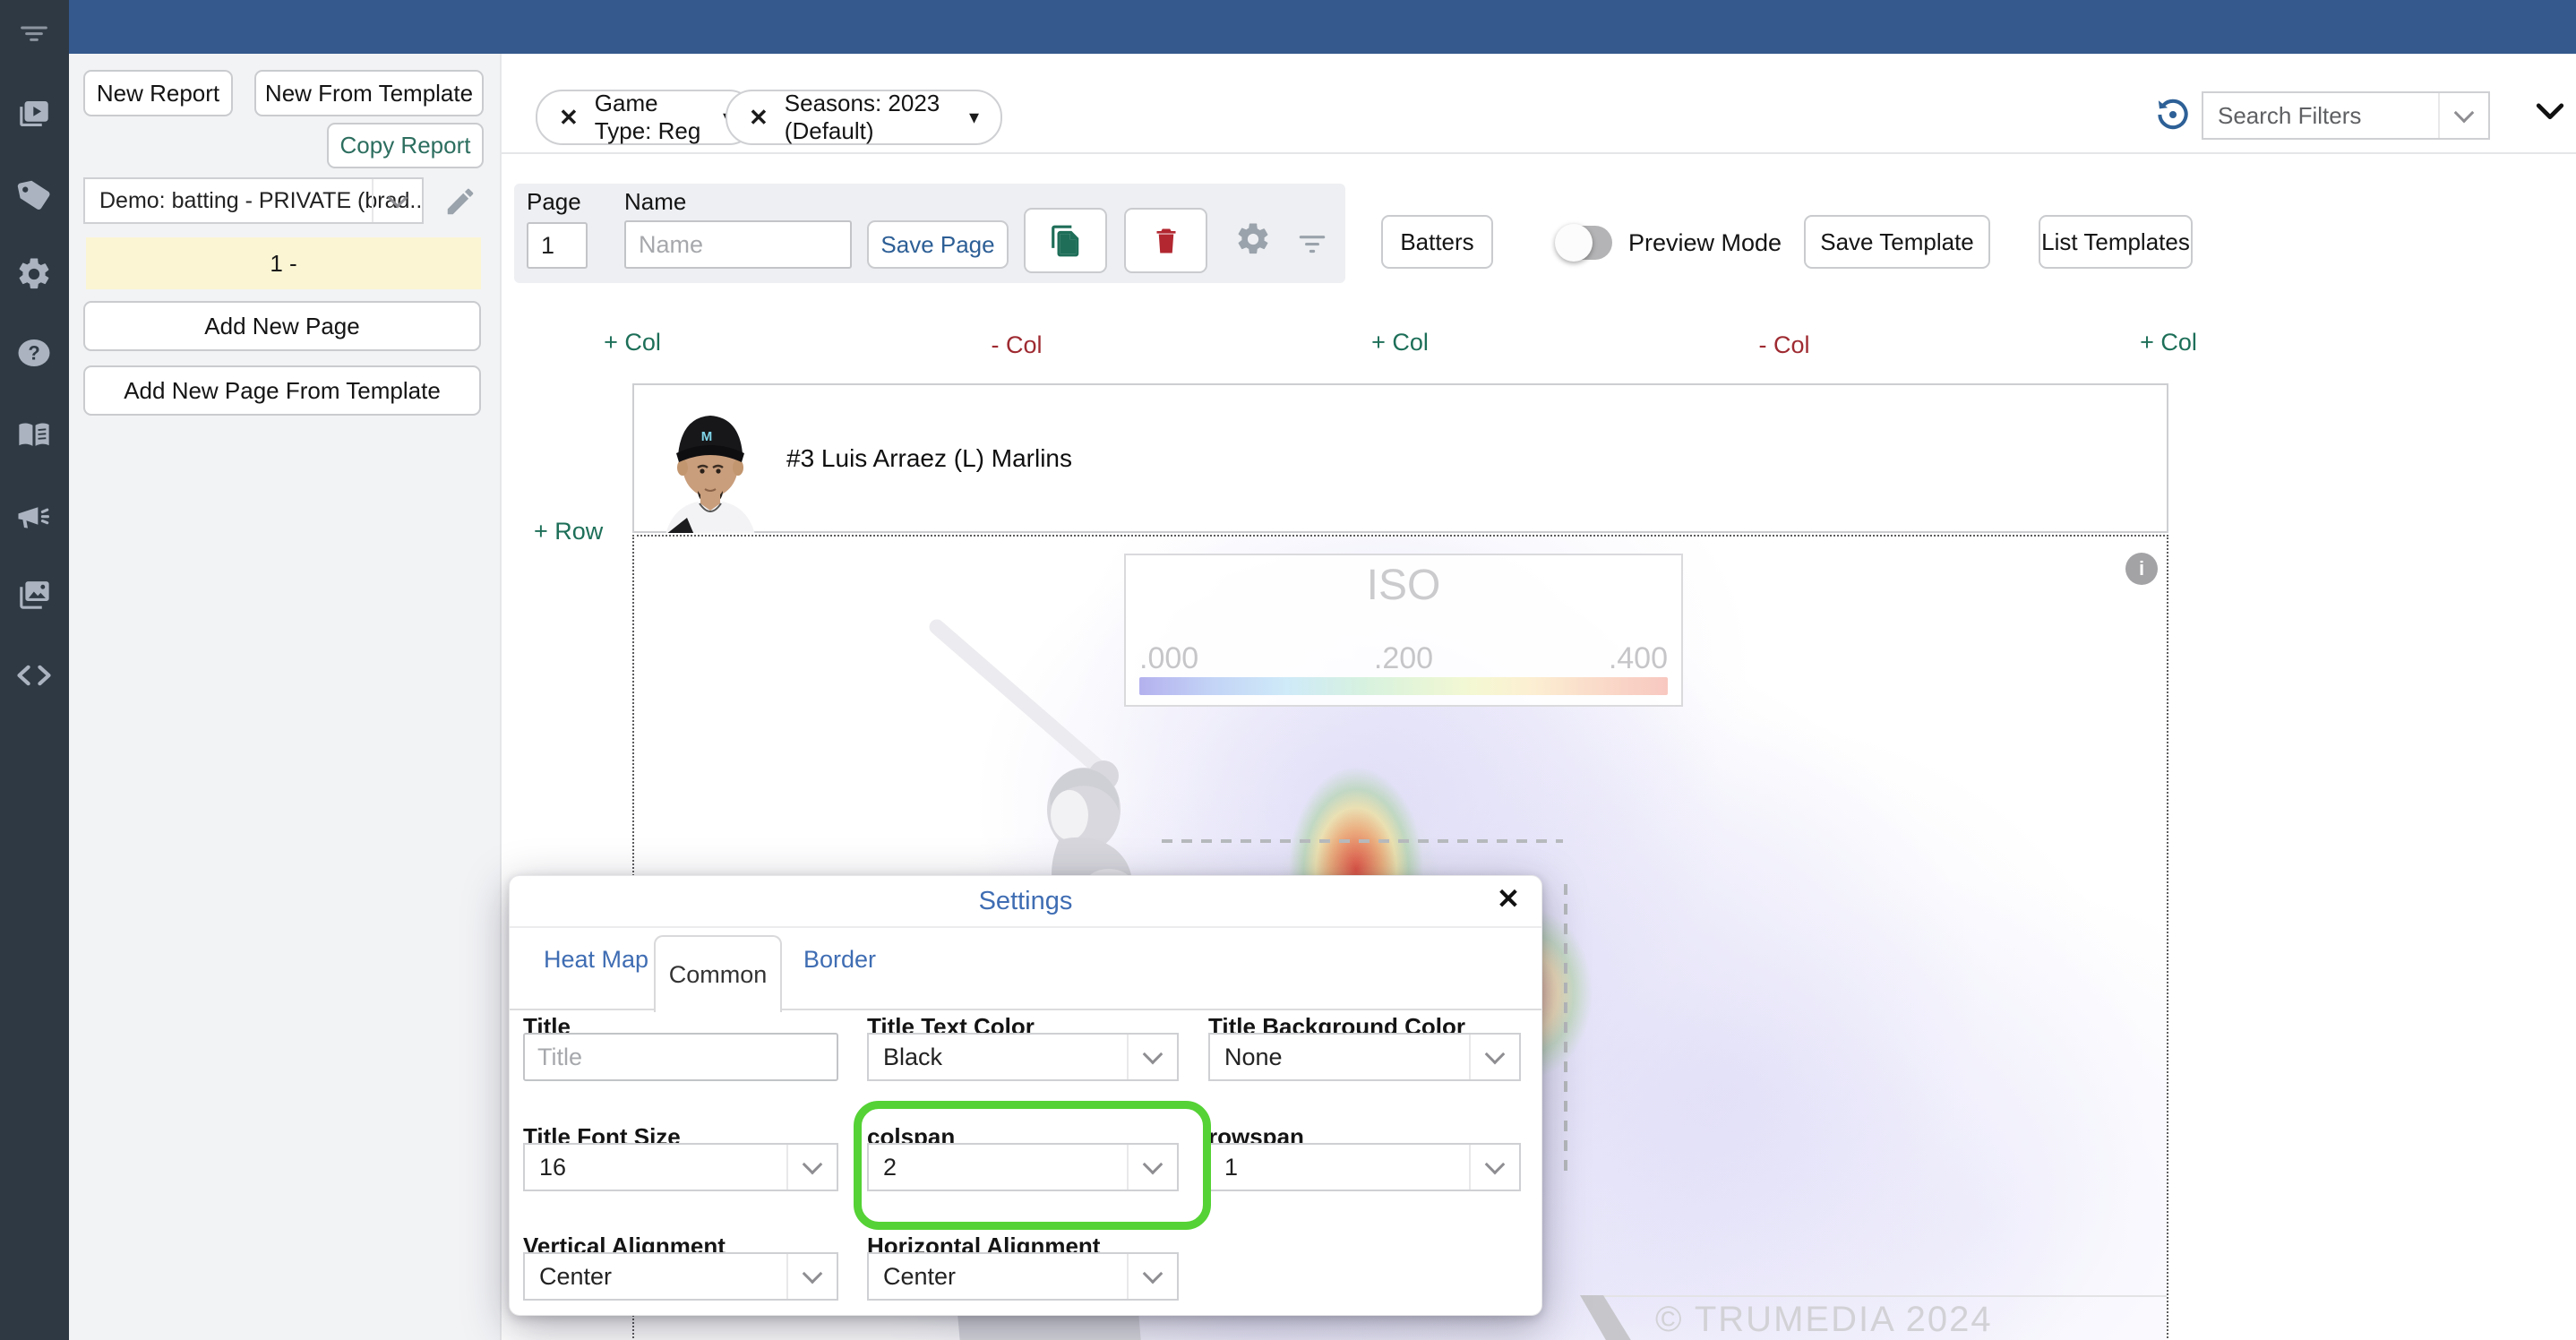 Image resolution: width=2576 pixels, height=1340 pixels. Describe the element at coordinates (2116, 242) in the screenshot. I see `list-templates-button: List Templates` at that location.